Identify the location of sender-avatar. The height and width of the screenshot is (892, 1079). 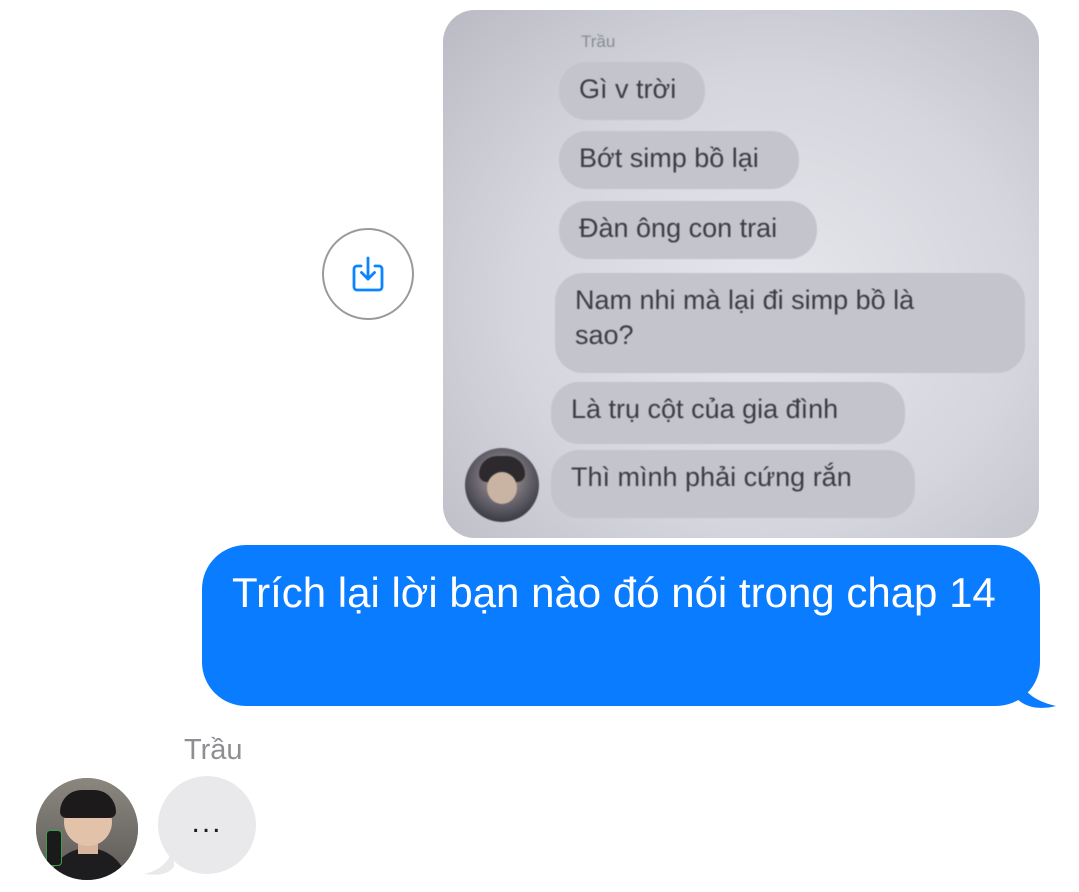
(87, 829).